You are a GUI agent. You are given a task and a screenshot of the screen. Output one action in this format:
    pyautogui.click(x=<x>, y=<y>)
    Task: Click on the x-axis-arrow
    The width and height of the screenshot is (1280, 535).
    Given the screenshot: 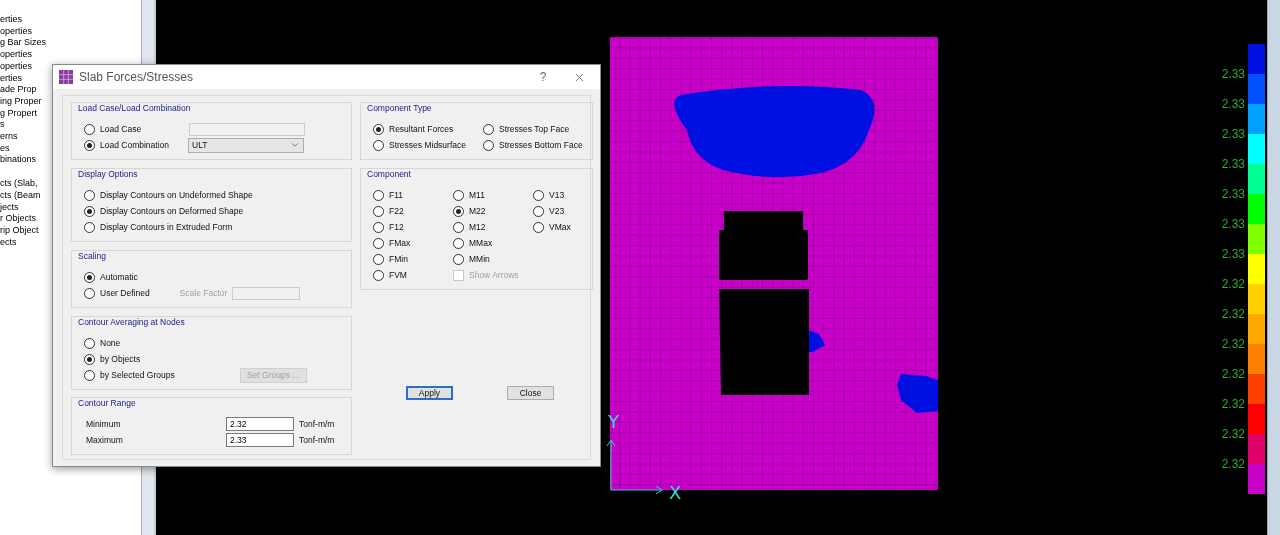 What is the action you would take?
    pyautogui.click(x=636, y=490)
    